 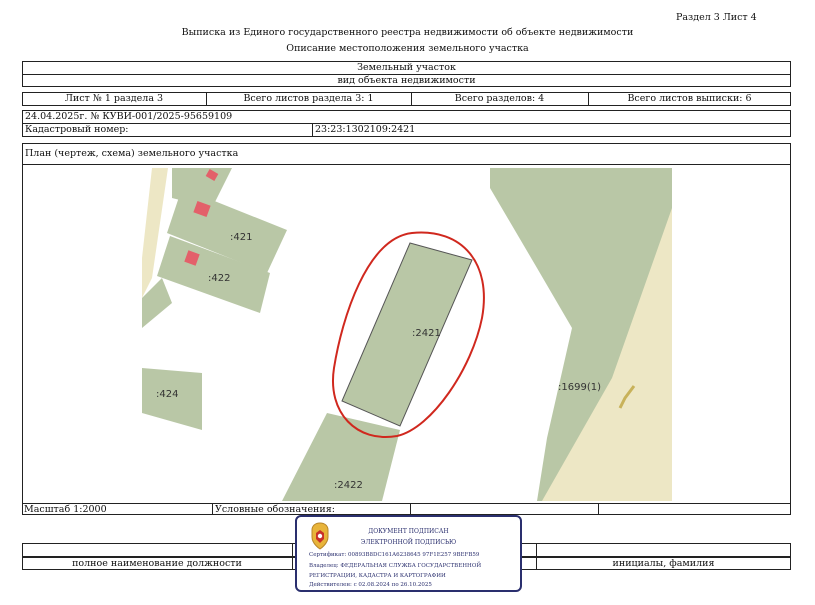 I want to click on plan-title: План (чертеж, схема) земельного участка, so click(x=132, y=153).